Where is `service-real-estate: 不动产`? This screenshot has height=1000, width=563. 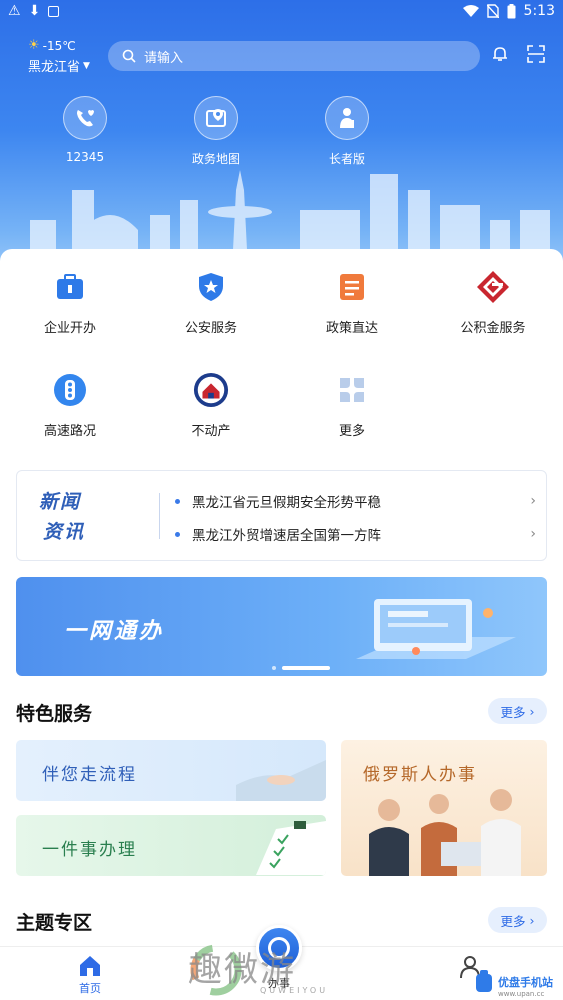
service-real-estate: 不动产 is located at coordinates (211, 405).